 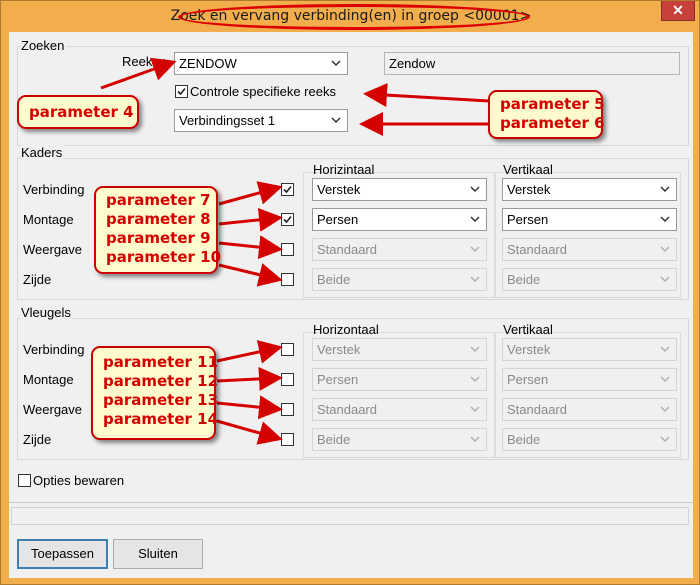 What do you see at coordinates (161, 419) in the screenshot?
I see `callout-line: parameter 14` at bounding box center [161, 419].